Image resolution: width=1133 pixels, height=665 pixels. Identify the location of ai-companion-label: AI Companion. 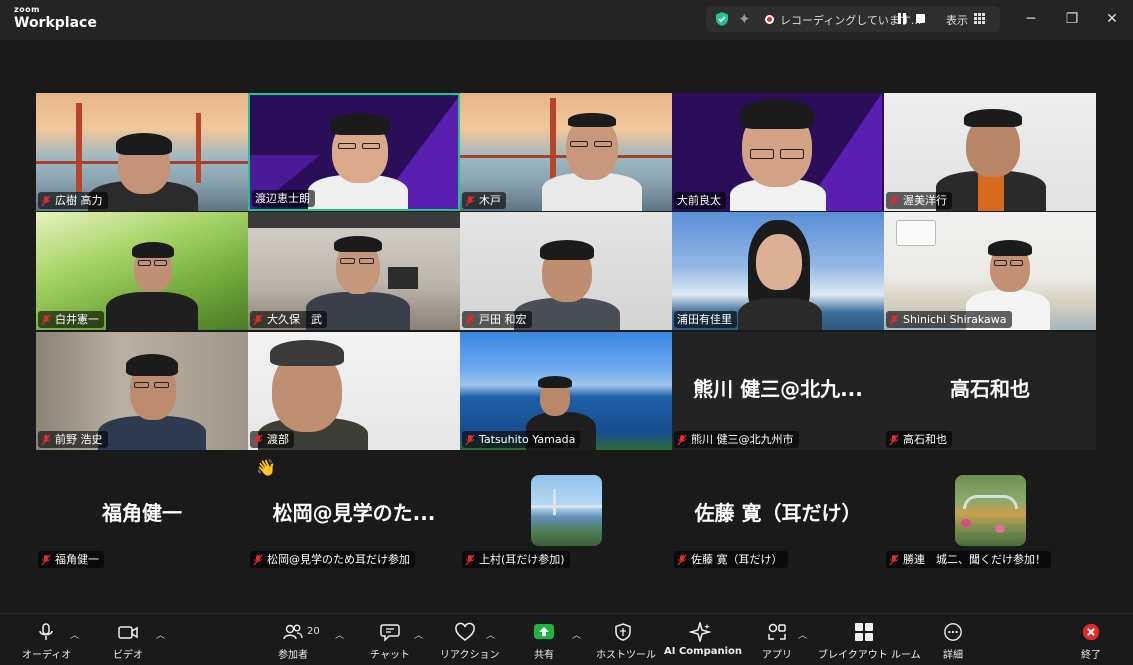
(703, 651).